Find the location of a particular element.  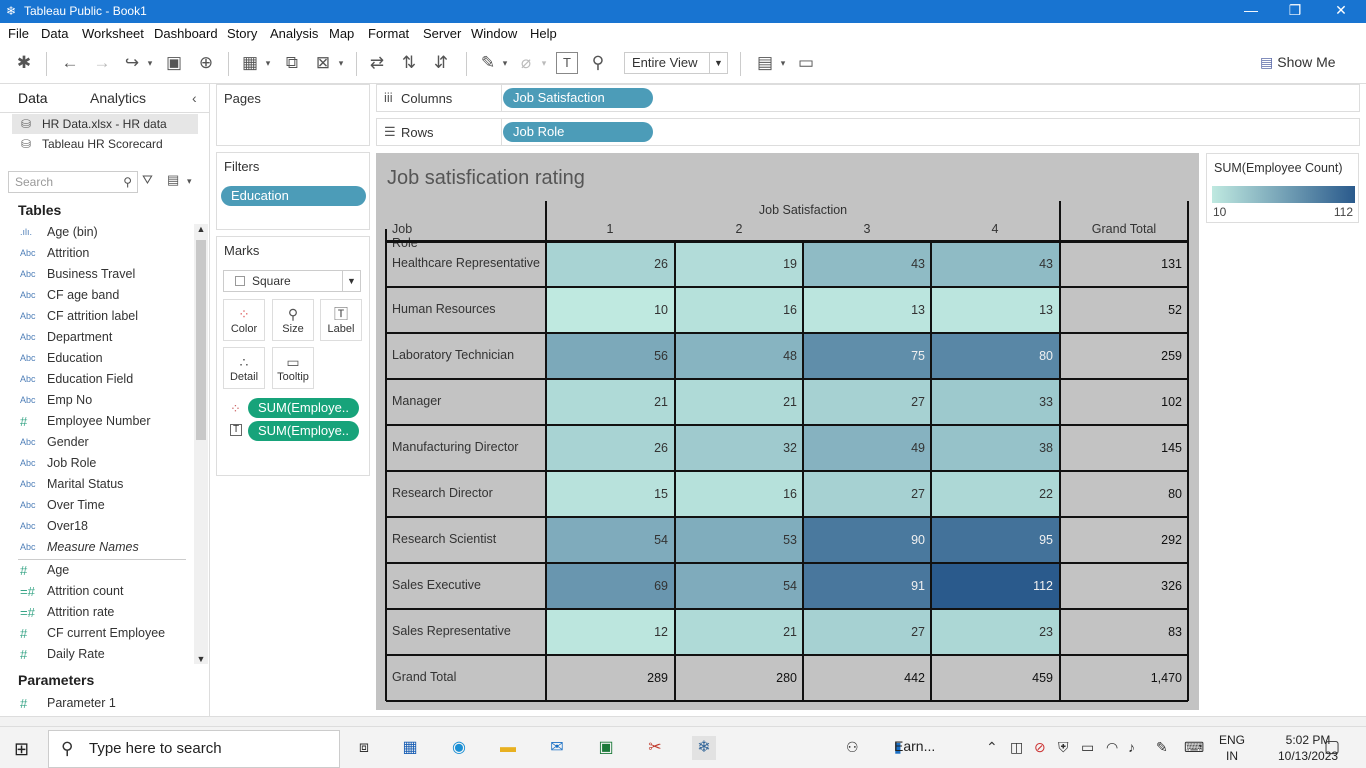

heatmap-cell: 15 is located at coordinates (610, 494).